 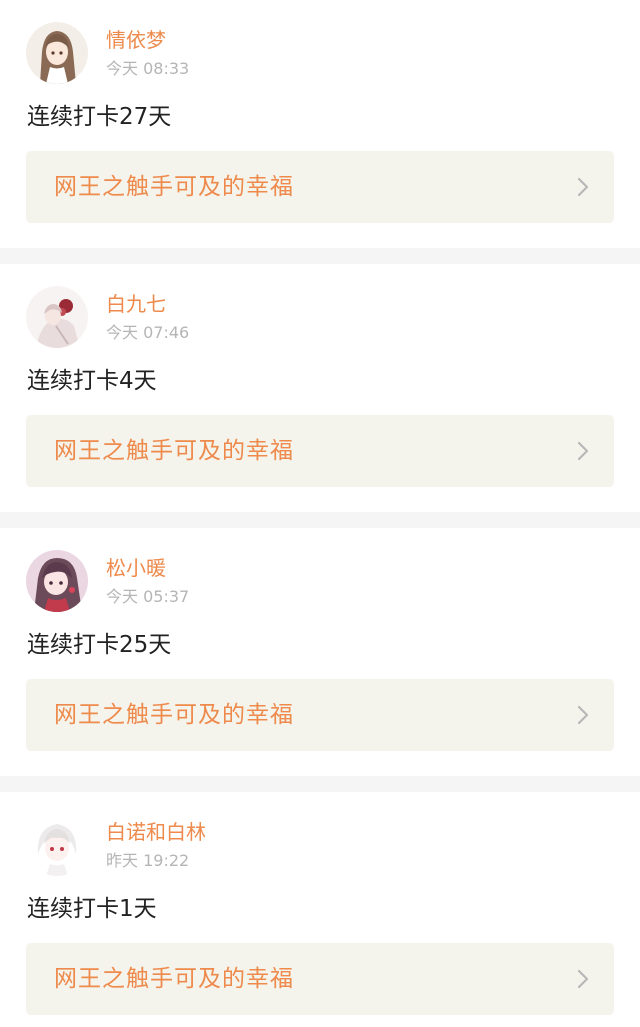 What do you see at coordinates (148, 596) in the screenshot?
I see `timestamp: 今天 05:37` at bounding box center [148, 596].